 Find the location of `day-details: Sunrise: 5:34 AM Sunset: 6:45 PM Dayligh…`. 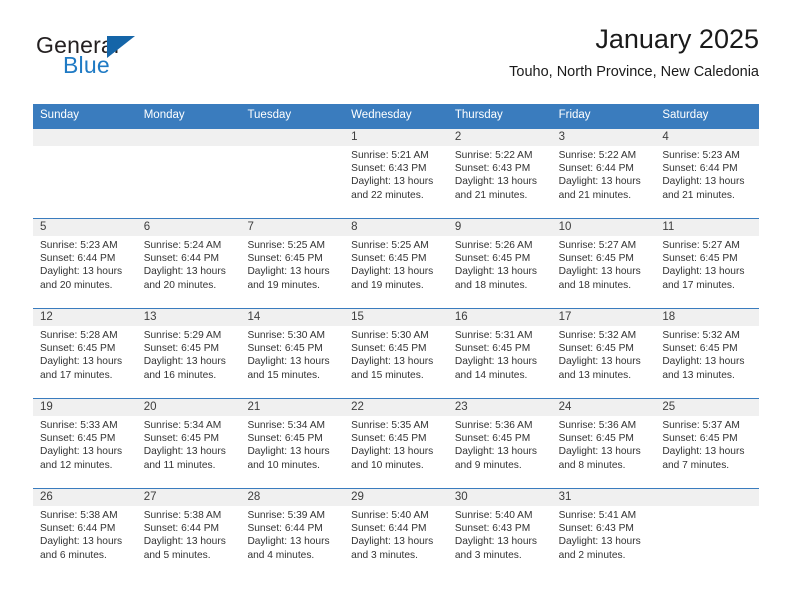

day-details: Sunrise: 5:34 AM Sunset: 6:45 PM Dayligh… is located at coordinates (189, 444).